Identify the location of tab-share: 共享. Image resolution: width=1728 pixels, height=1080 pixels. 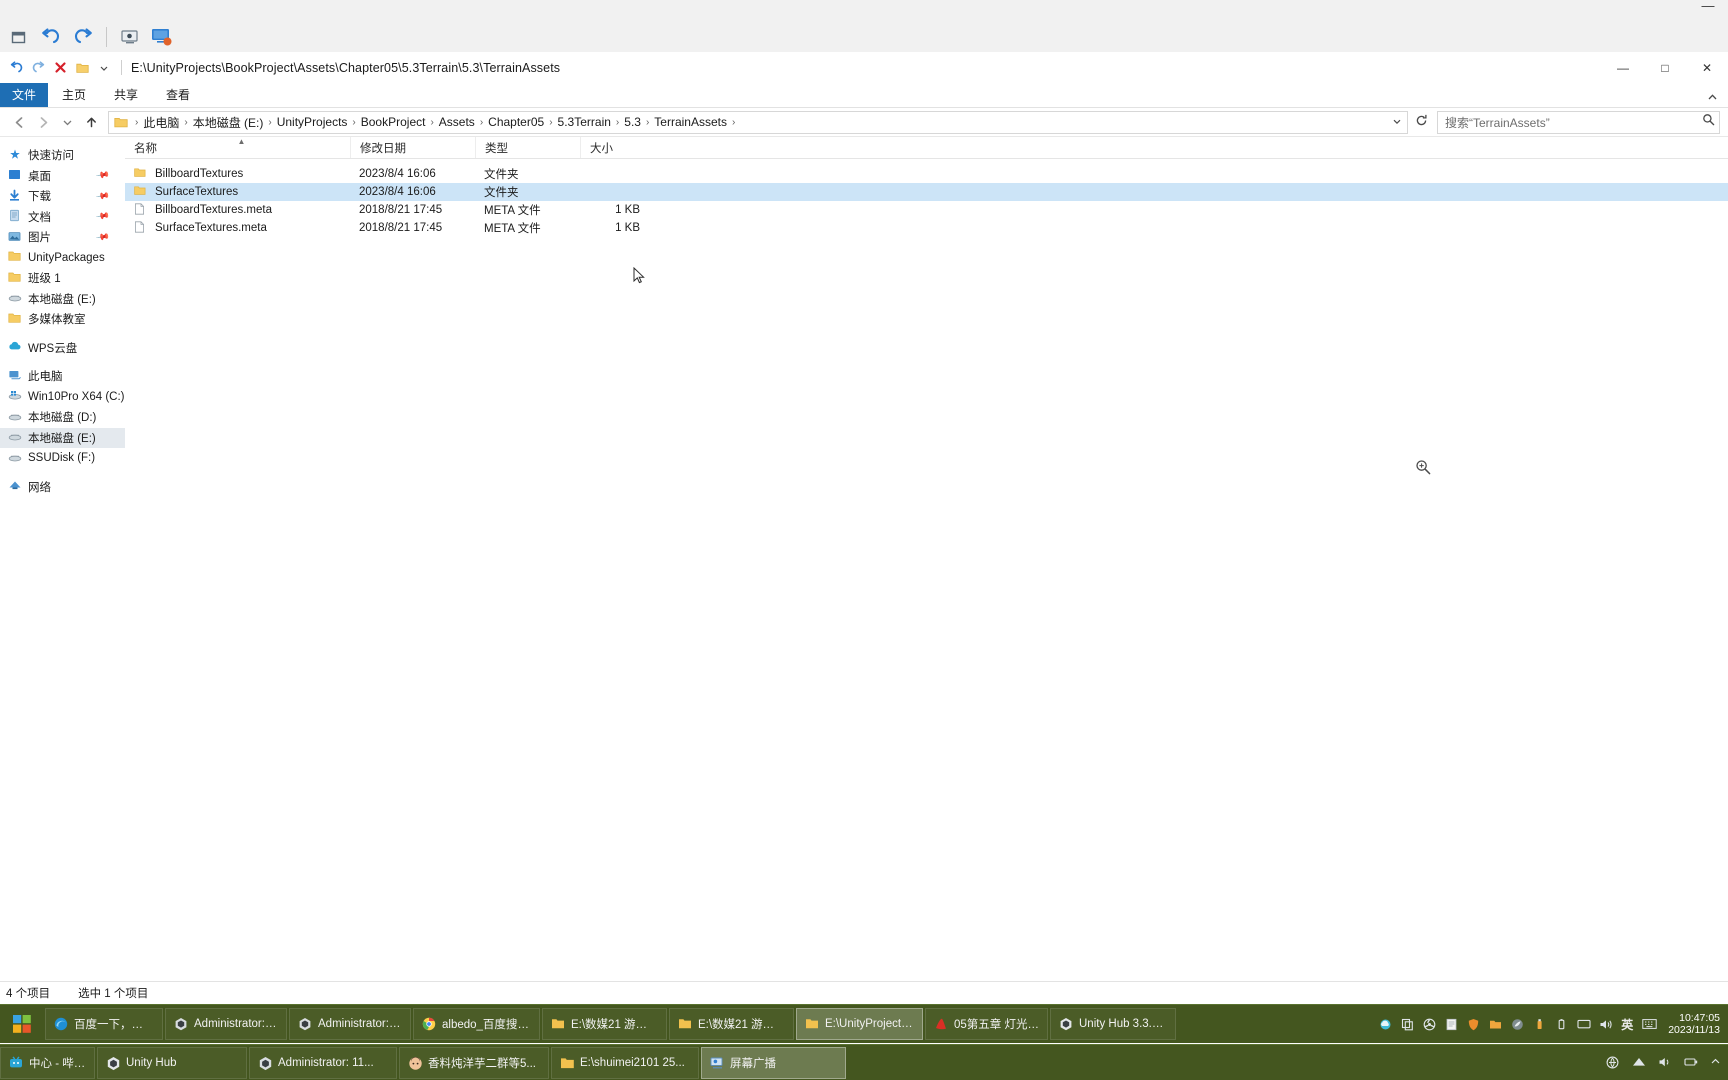
(126, 95).